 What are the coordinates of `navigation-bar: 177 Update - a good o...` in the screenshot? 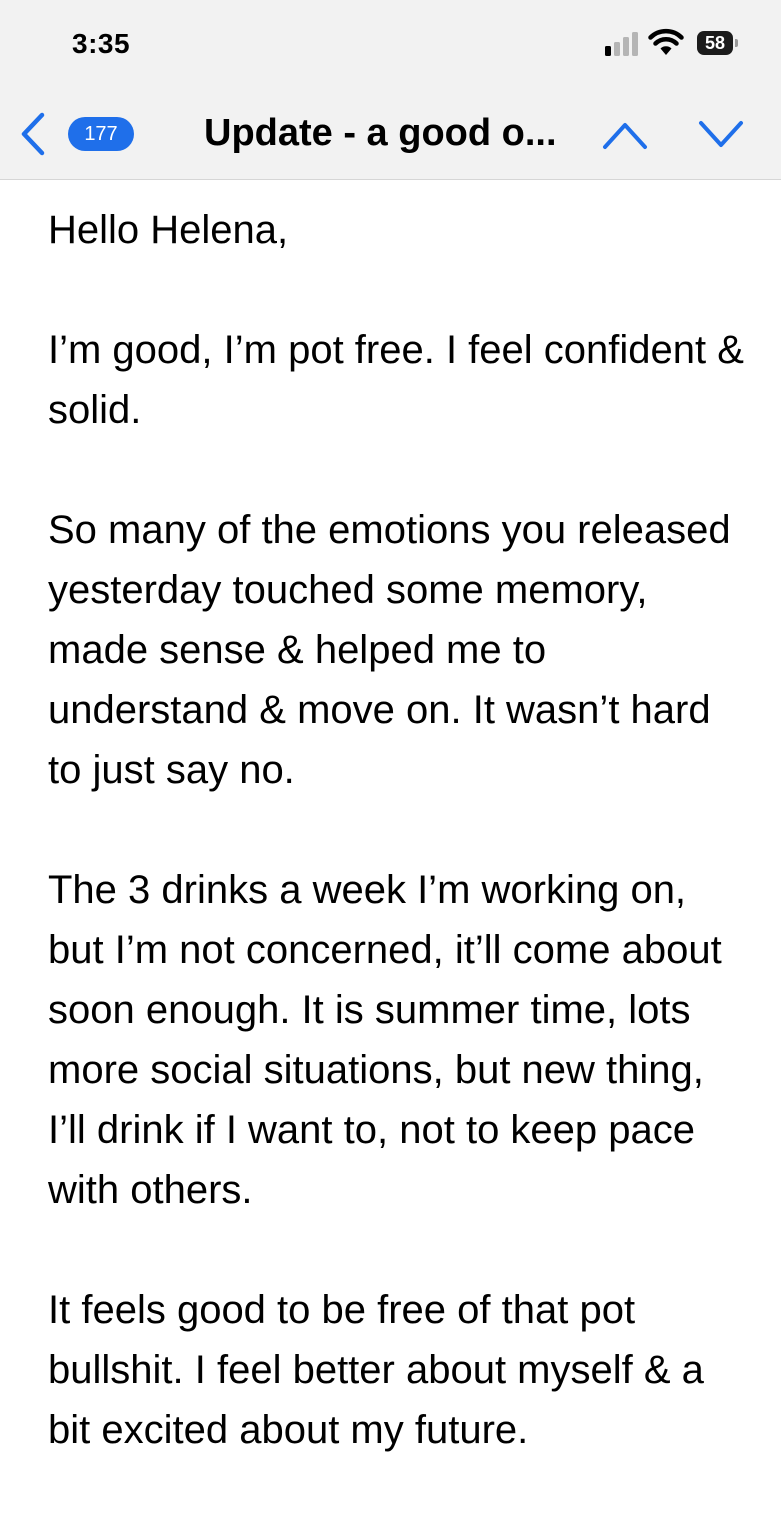 It's located at (390, 137).